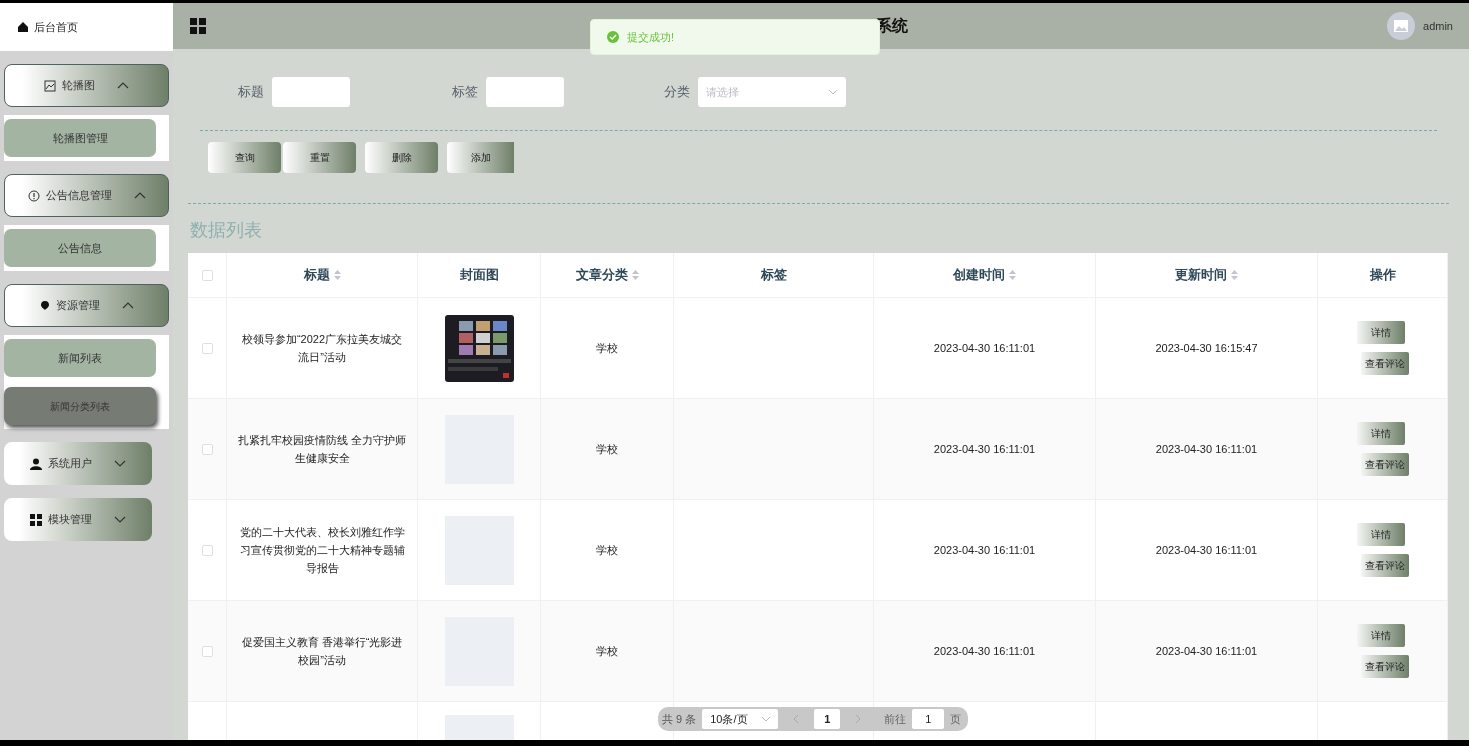 Image resolution: width=1469 pixels, height=746 pixels. What do you see at coordinates (401, 157) in the screenshot?
I see `action-button: 删除` at bounding box center [401, 157].